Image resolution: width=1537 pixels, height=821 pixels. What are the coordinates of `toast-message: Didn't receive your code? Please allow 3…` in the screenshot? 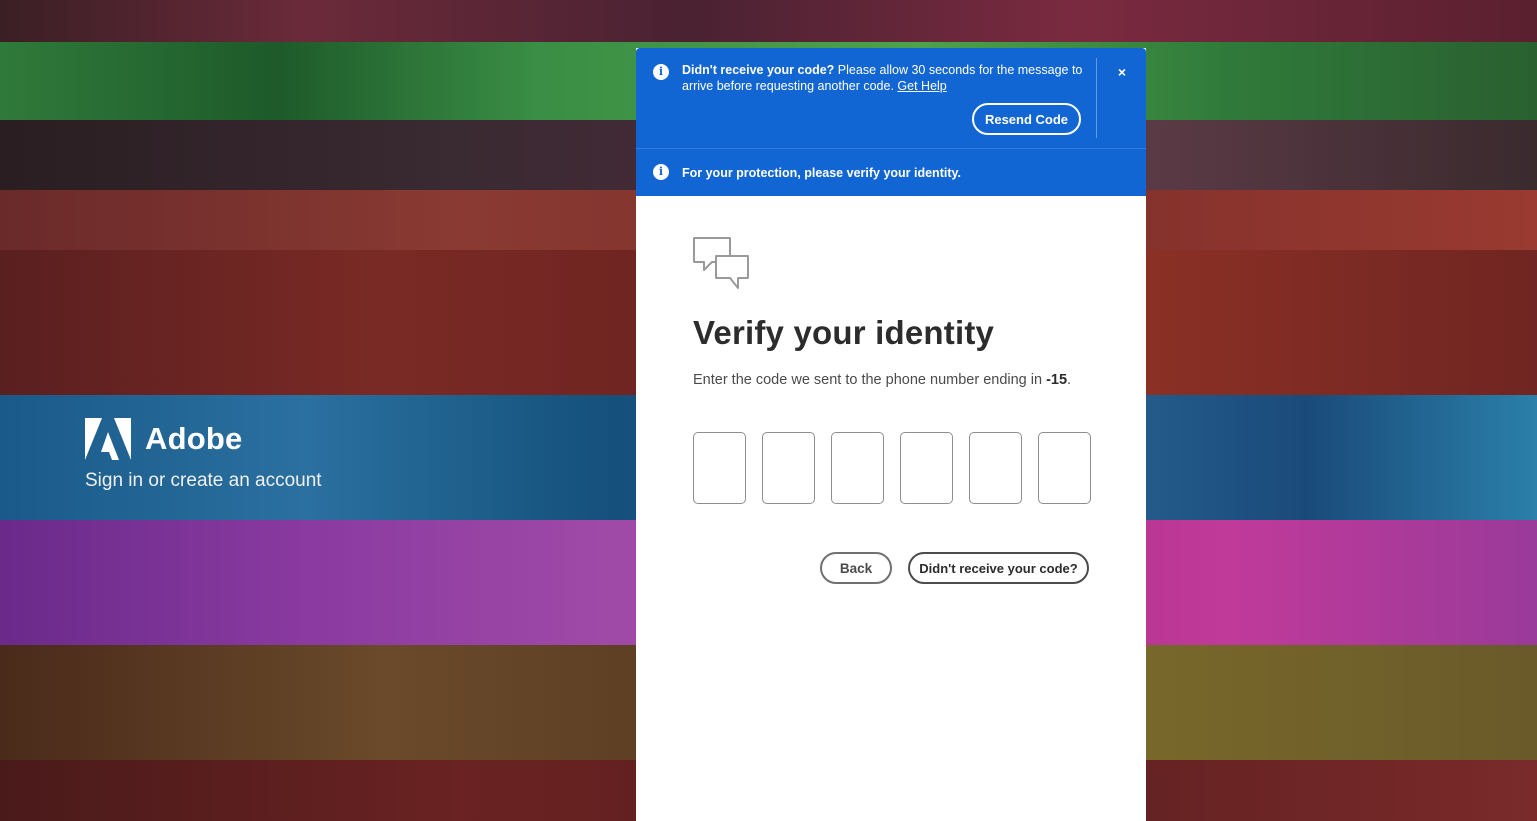 It's located at (886, 78).